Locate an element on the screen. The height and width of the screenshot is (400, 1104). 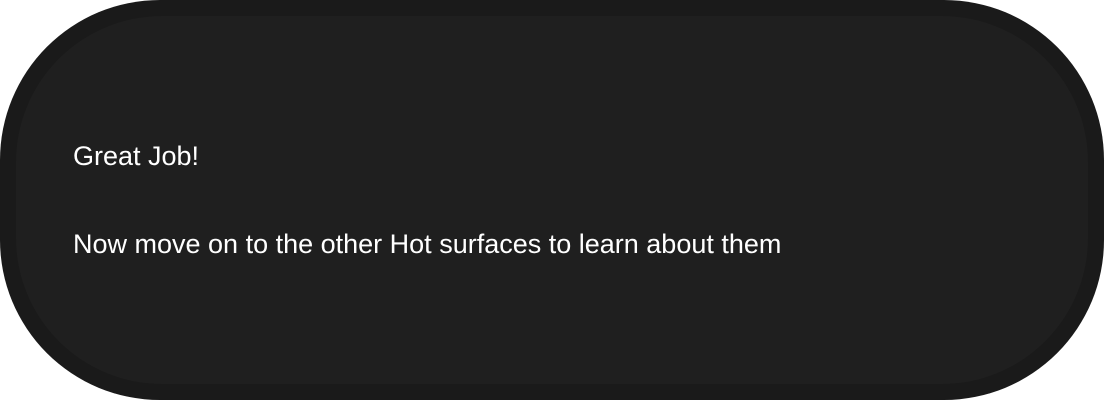
toast-title: Great Job! is located at coordinates (136, 156).